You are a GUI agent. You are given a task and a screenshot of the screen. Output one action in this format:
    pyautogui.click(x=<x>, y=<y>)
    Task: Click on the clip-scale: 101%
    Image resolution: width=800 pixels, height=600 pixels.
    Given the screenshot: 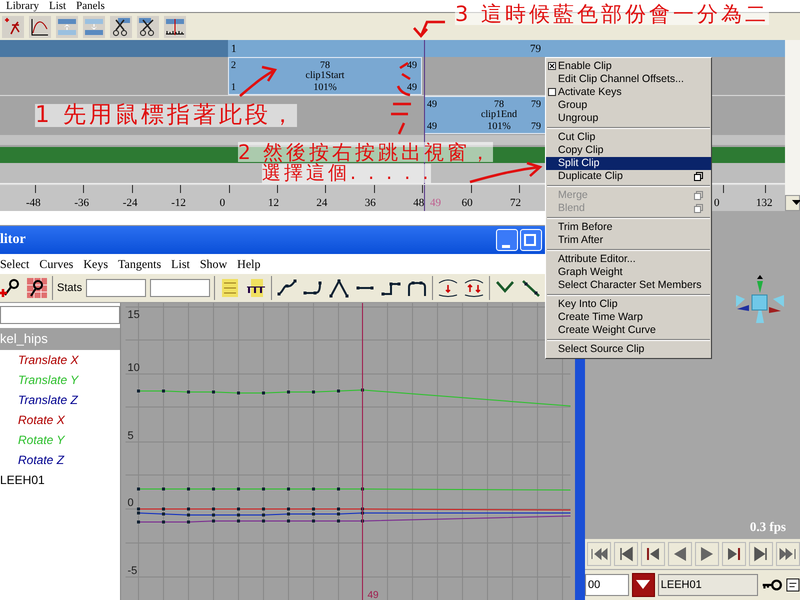 What is the action you would take?
    pyautogui.click(x=499, y=127)
    